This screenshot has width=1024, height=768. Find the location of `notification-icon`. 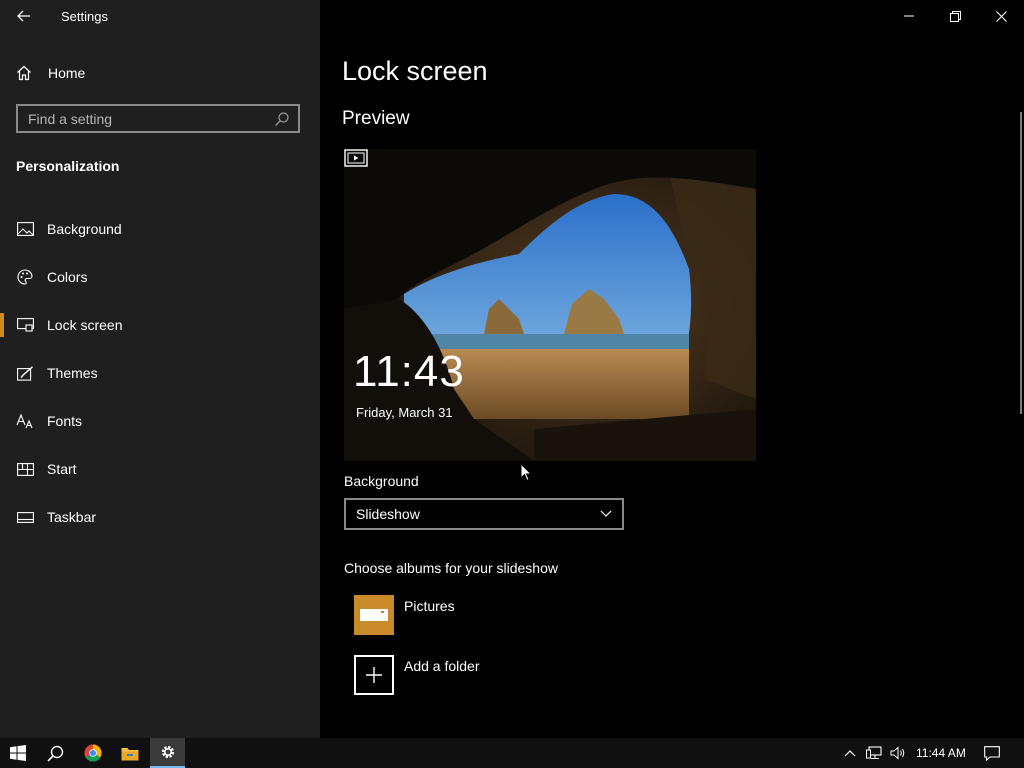

notification-icon is located at coordinates (992, 753).